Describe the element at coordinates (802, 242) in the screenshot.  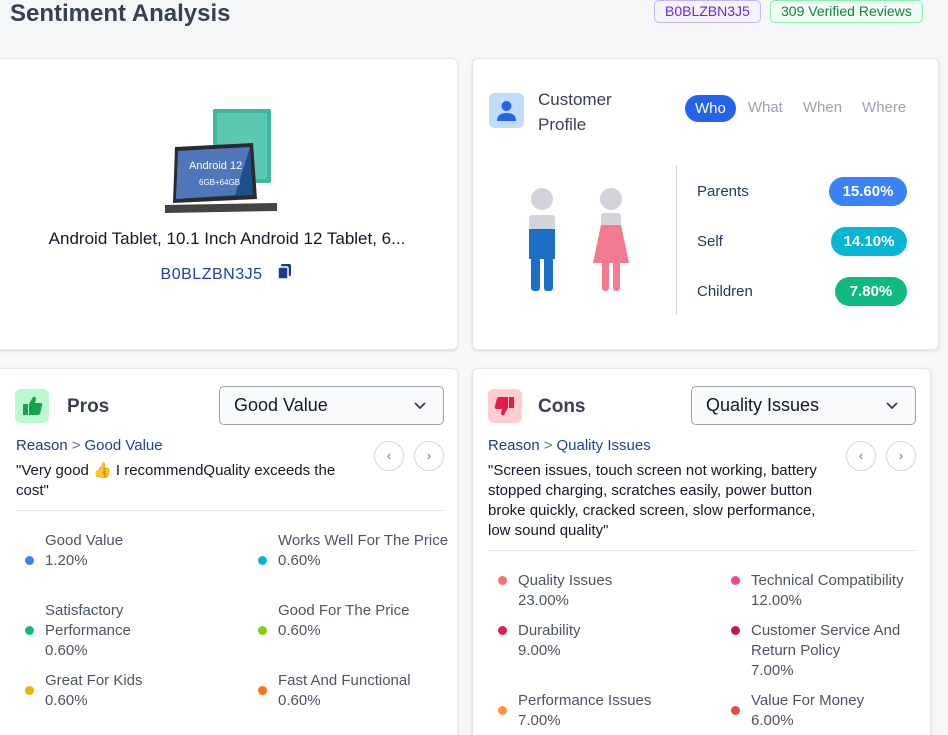
I see `segment-row-self: Self 14.10%` at that location.